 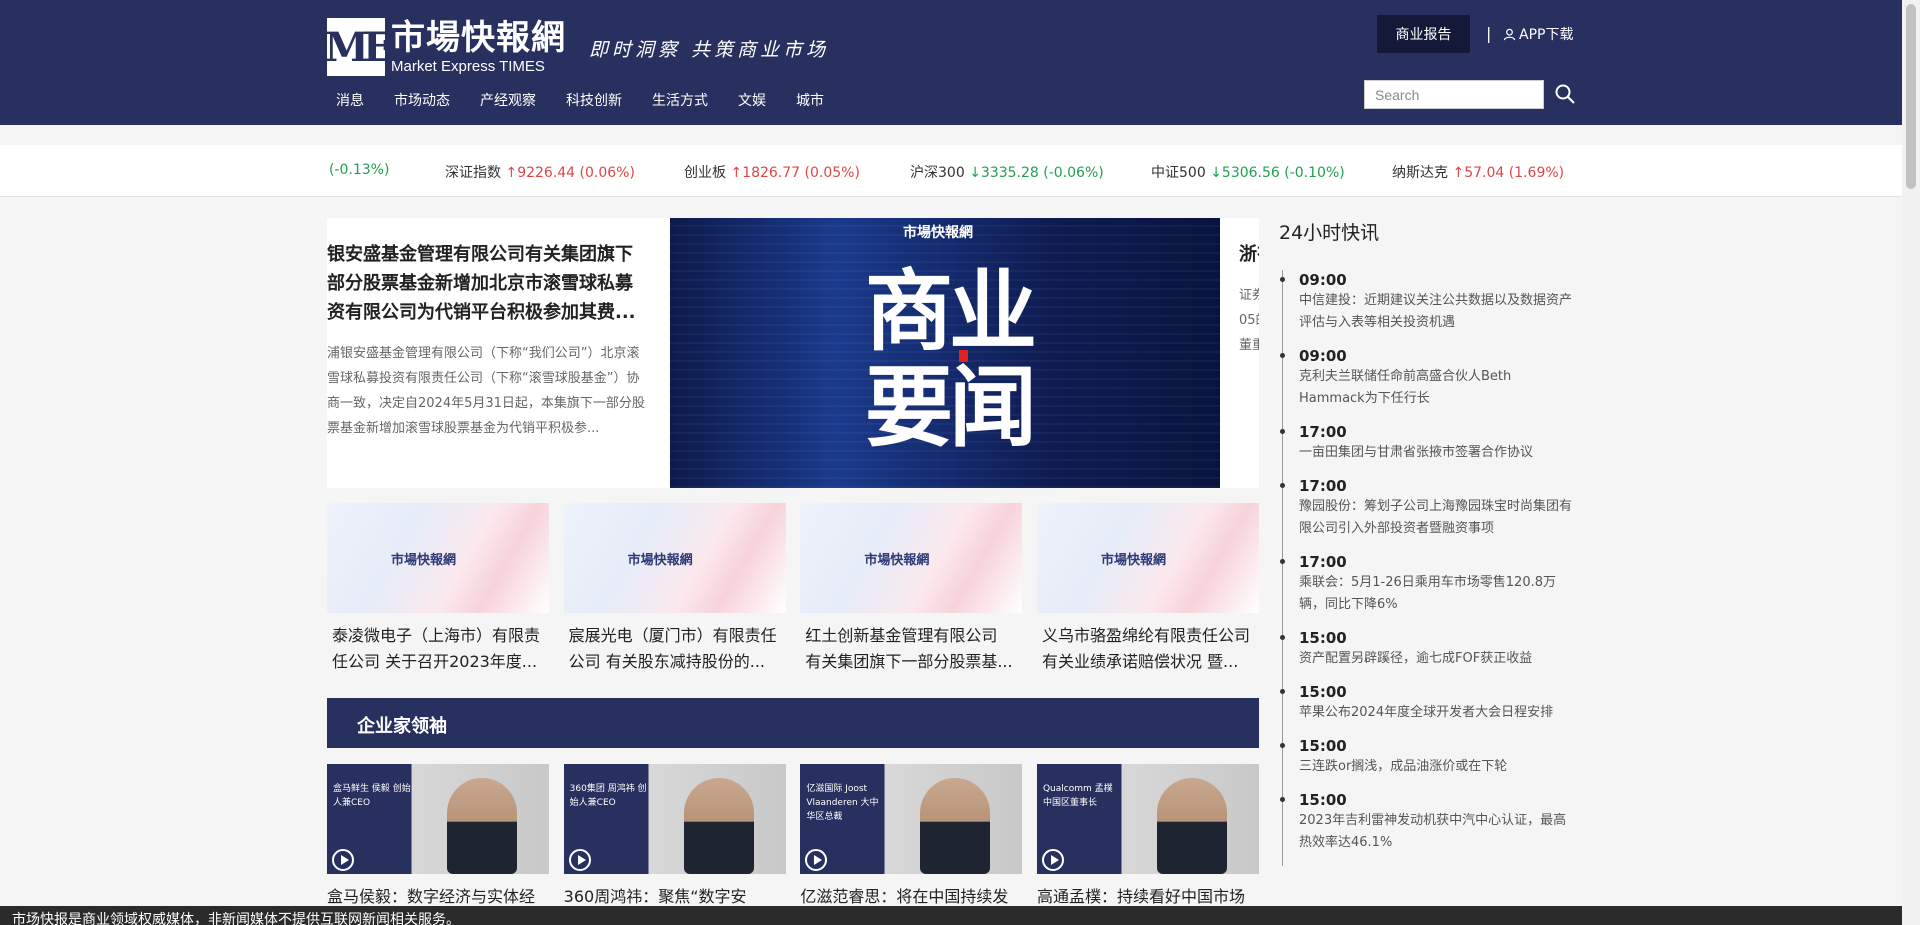 What do you see at coordinates (1435, 767) in the screenshot?
I see `timeline-text: 三连跌or搁浅，成品油涨价或在下轮` at bounding box center [1435, 767].